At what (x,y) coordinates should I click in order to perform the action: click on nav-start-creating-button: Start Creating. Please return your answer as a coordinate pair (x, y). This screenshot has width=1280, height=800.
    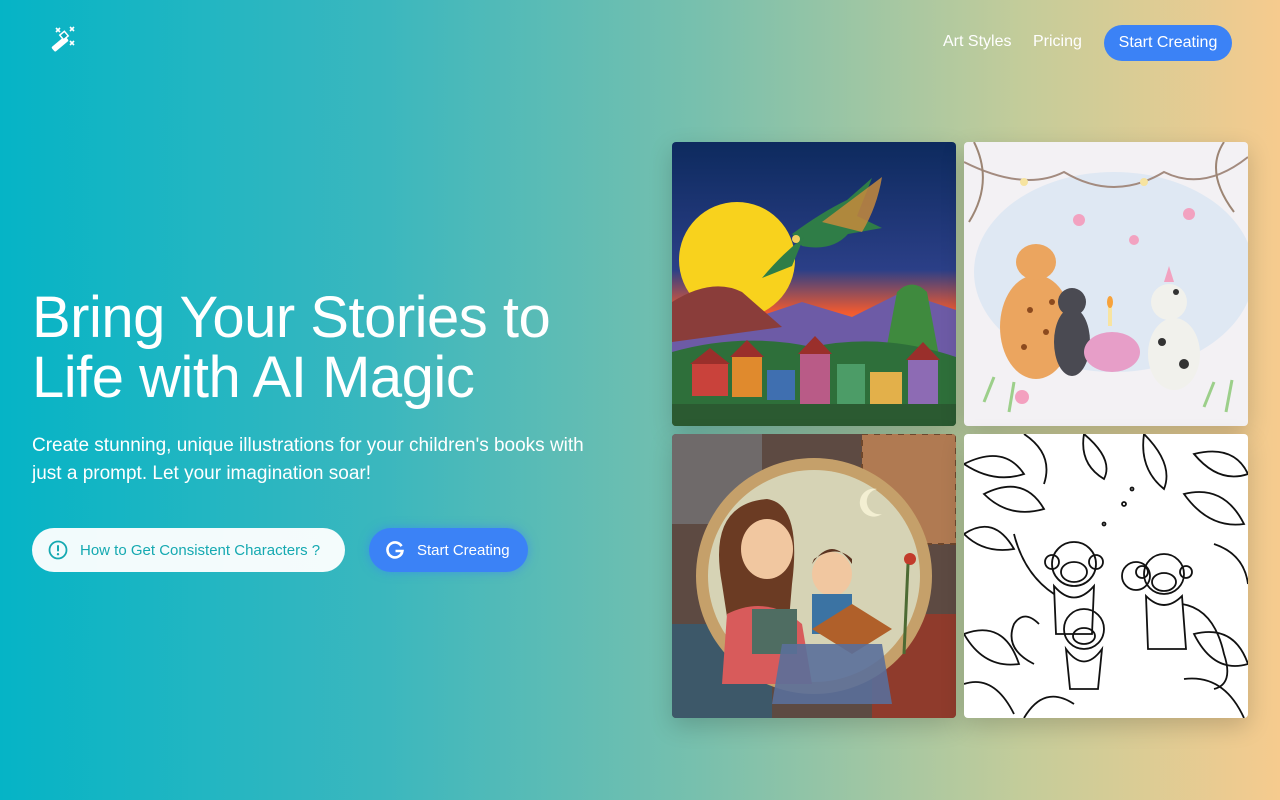
    Looking at the image, I should click on (1168, 43).